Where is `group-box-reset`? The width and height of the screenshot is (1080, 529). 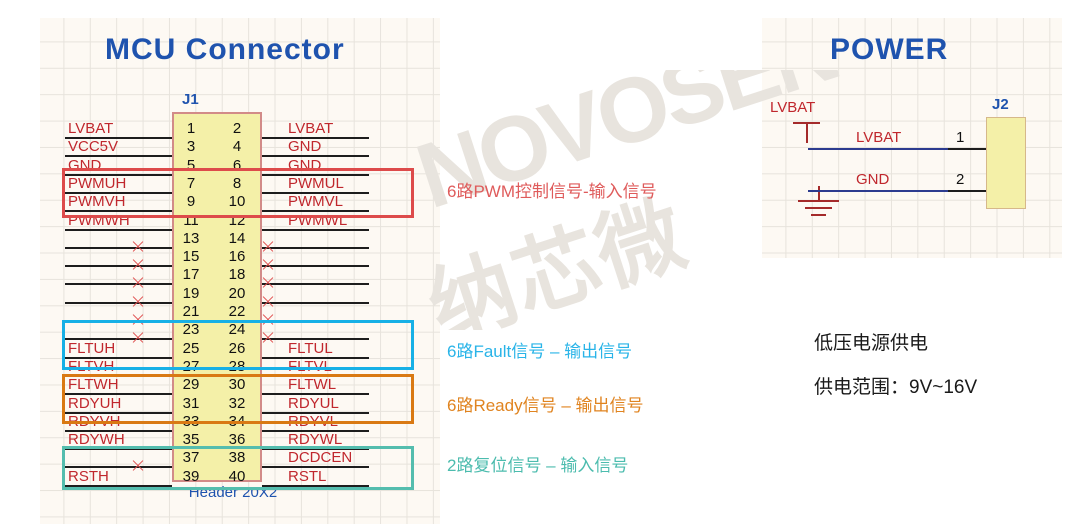
group-box-reset is located at coordinates (238, 468).